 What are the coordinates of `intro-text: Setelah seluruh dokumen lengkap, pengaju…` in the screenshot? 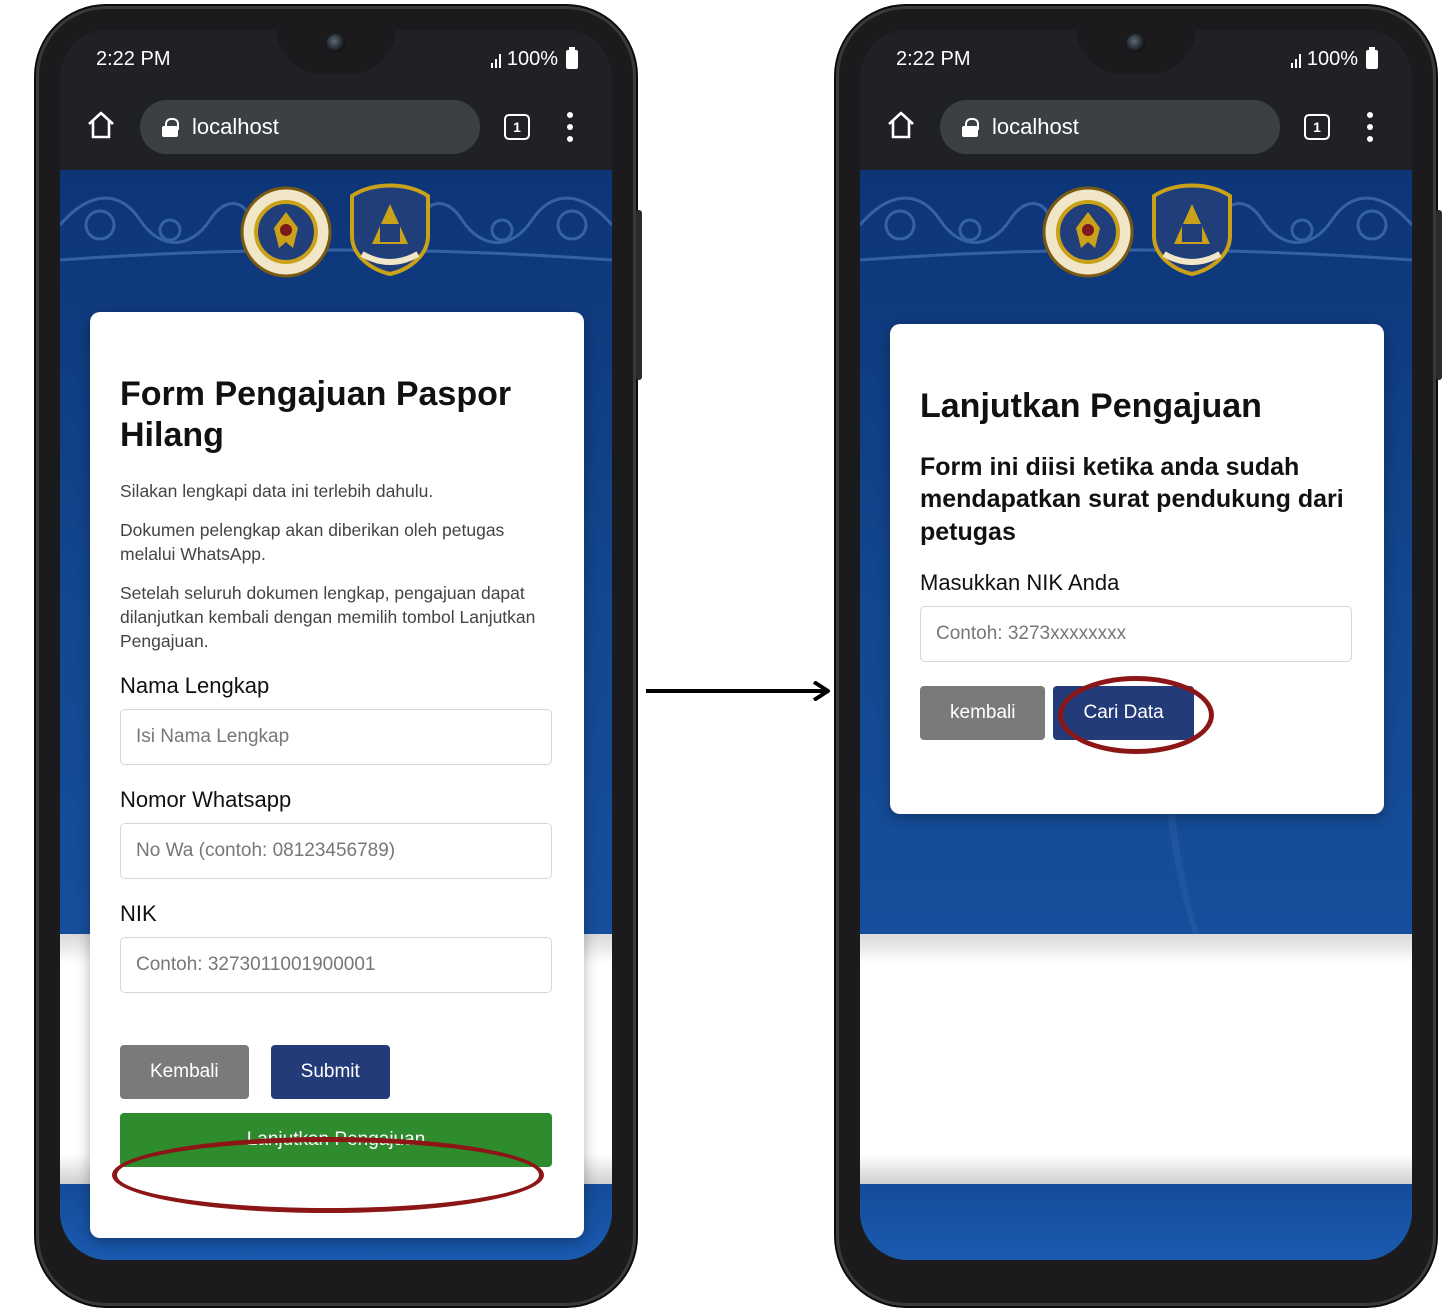 It's located at (328, 617).